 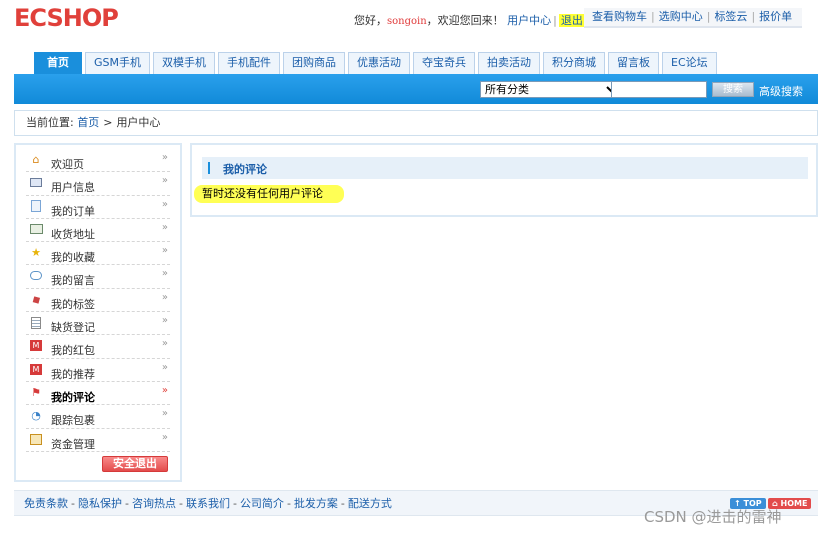 What do you see at coordinates (117, 63) in the screenshot?
I see `tab-gsm-phones: GSM手机` at bounding box center [117, 63].